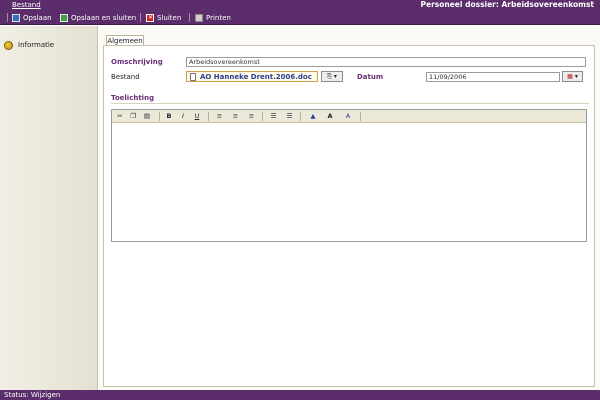 Image resolution: width=600 pixels, height=400 pixels. What do you see at coordinates (313, 116) in the screenshot?
I see `font-style-icon: ▲` at bounding box center [313, 116].